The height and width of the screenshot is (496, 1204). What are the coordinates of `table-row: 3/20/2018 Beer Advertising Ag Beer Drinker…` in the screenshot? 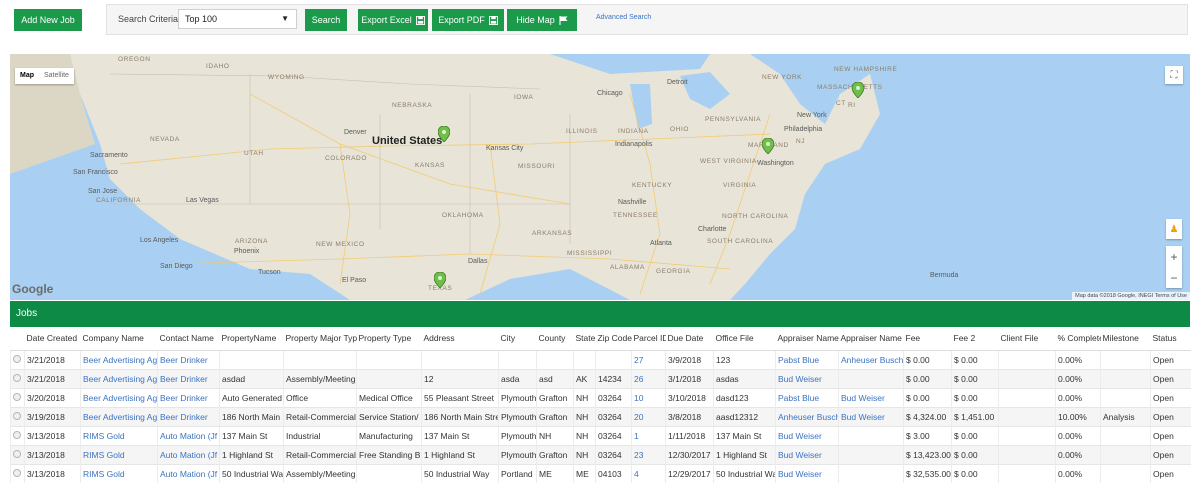 It's located at (600, 397).